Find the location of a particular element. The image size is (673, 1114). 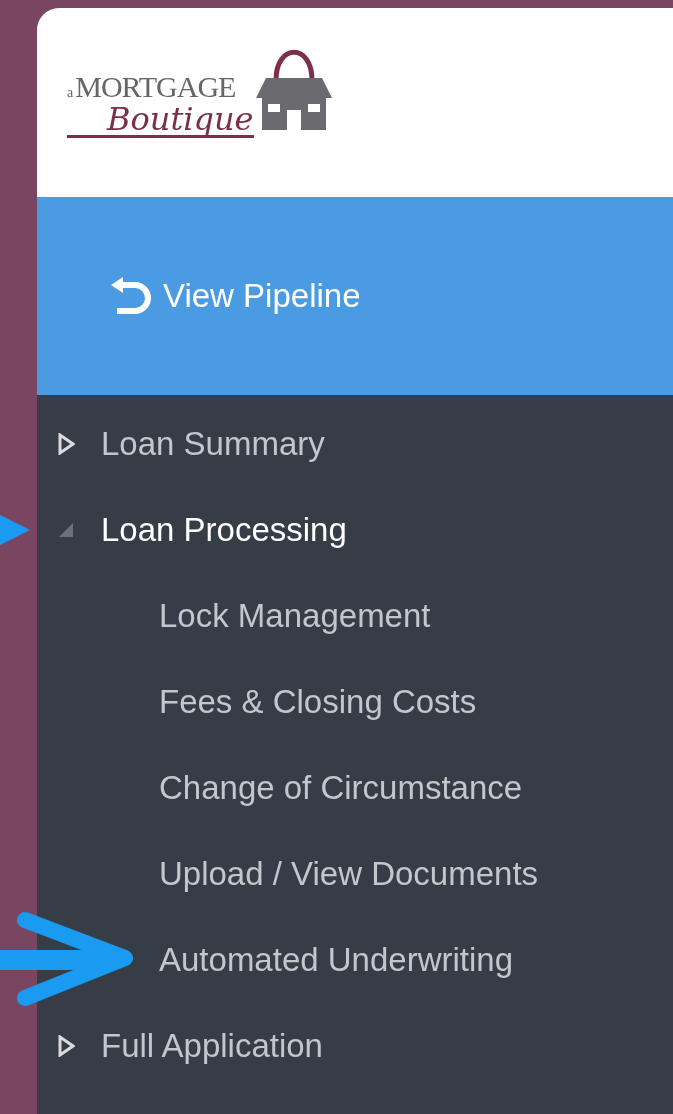

nav-item: Full Application is located at coordinates (212, 1046).